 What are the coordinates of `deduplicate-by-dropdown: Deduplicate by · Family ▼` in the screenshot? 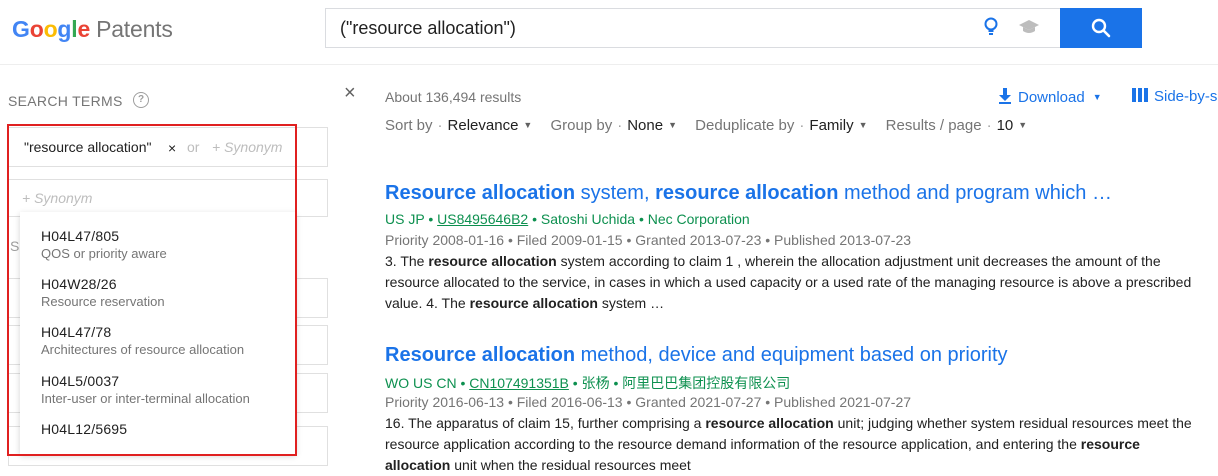 It's located at (788, 125).